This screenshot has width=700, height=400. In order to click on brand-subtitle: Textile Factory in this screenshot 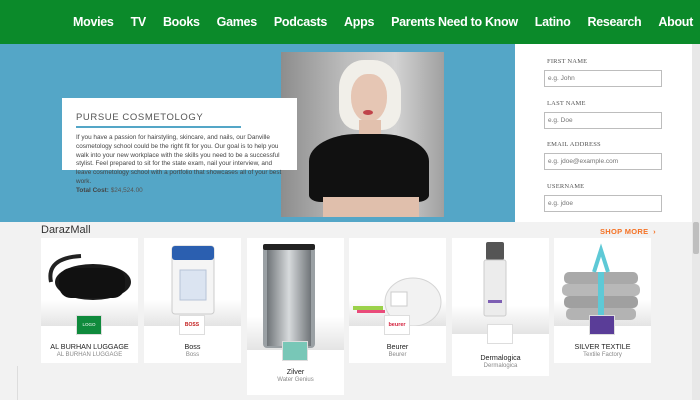, I will do `click(602, 355)`.